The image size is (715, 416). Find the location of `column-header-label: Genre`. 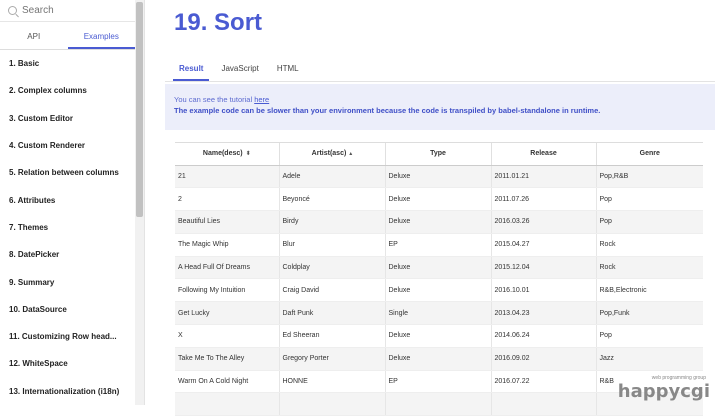

column-header-label: Genre is located at coordinates (649, 154).